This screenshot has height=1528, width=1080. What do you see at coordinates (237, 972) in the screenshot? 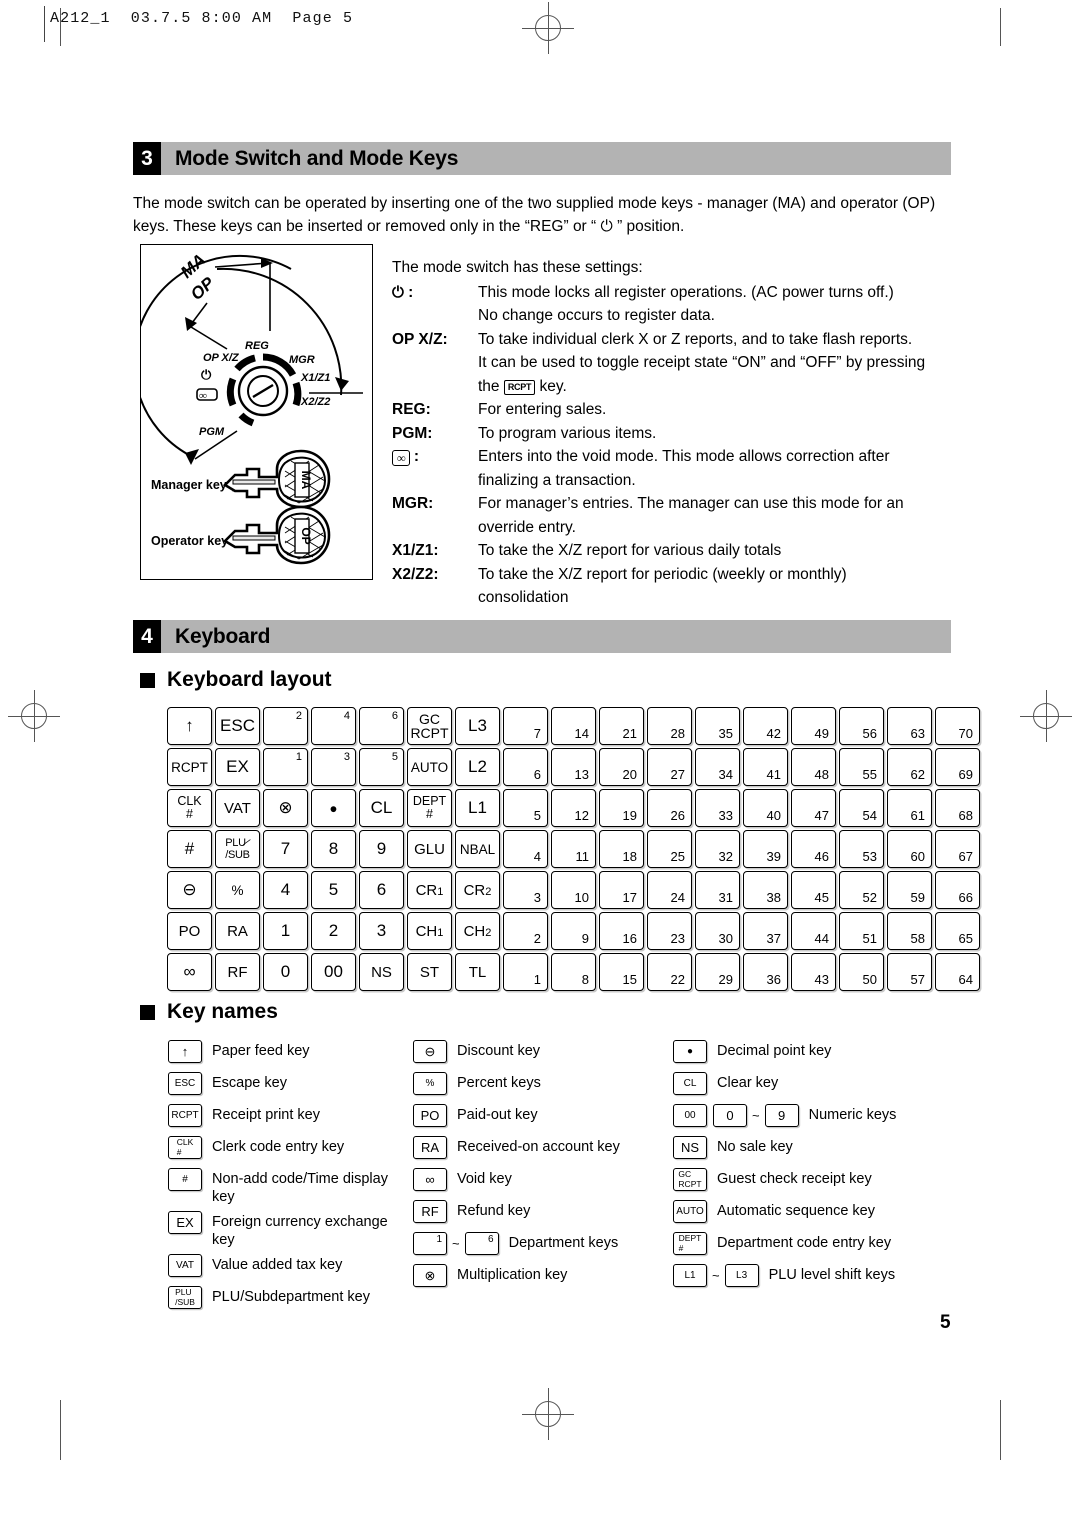
I see `key-refund: RF` at bounding box center [237, 972].